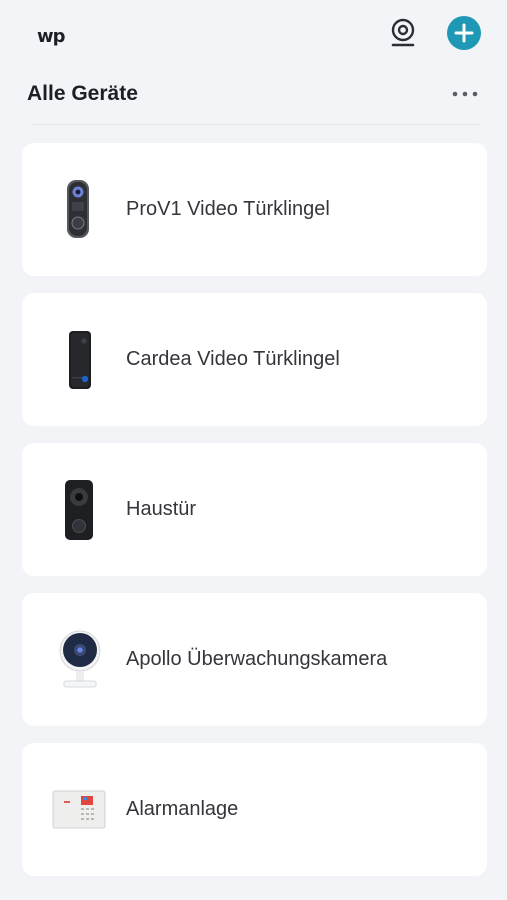 The height and width of the screenshot is (900, 507). I want to click on indoor-camera-image, so click(80, 659).